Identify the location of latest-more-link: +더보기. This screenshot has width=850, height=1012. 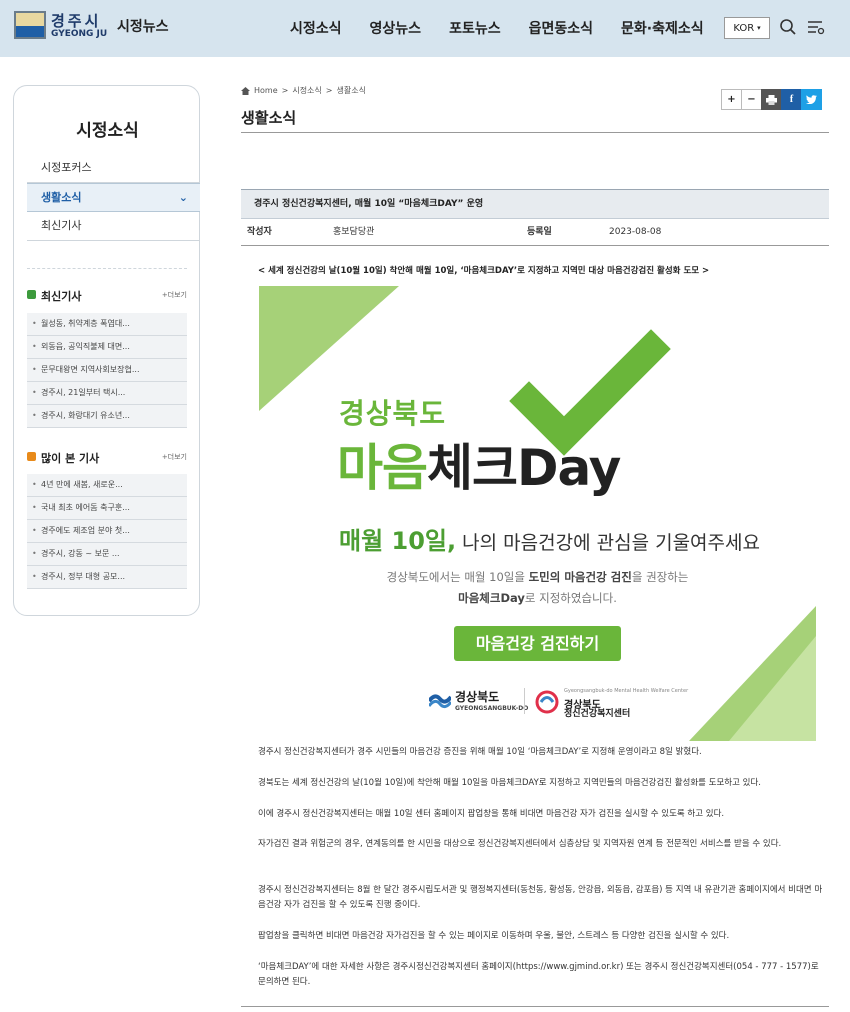
(174, 295).